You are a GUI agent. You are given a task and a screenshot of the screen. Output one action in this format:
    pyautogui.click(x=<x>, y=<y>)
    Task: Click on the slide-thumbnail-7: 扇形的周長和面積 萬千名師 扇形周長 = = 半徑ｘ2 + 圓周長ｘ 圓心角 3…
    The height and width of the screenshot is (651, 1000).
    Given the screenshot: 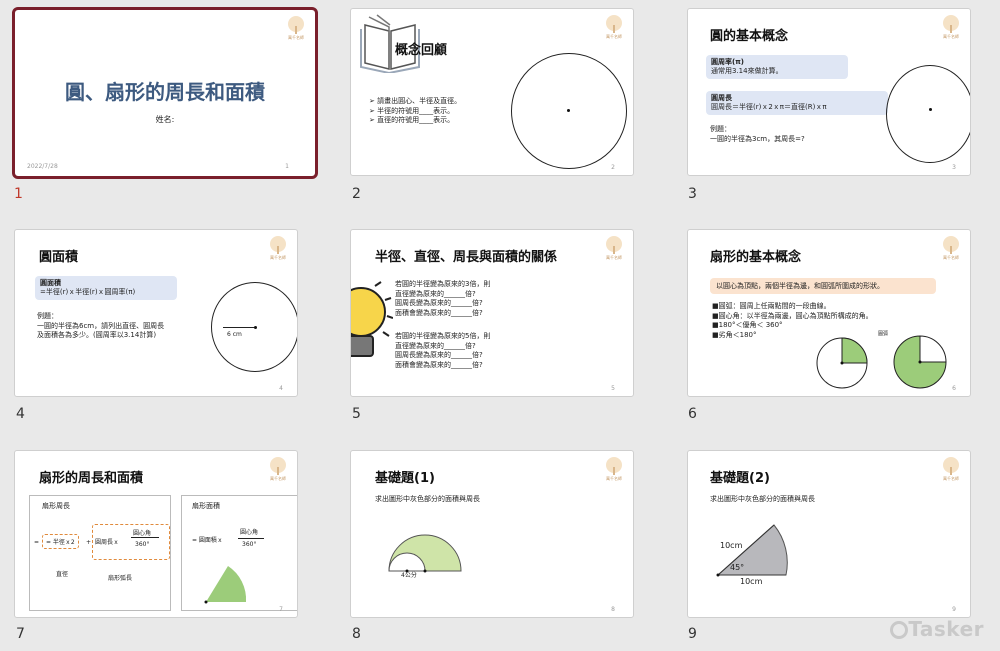 What is the action you would take?
    pyautogui.click(x=156, y=534)
    